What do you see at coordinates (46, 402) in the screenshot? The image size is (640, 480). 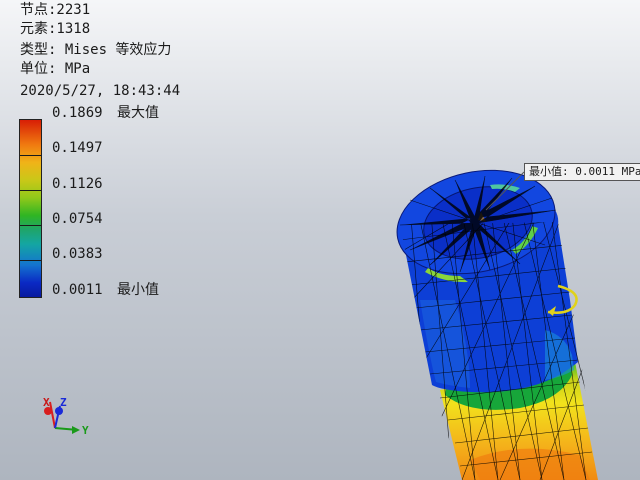 I see `axis-x-label: X` at bounding box center [46, 402].